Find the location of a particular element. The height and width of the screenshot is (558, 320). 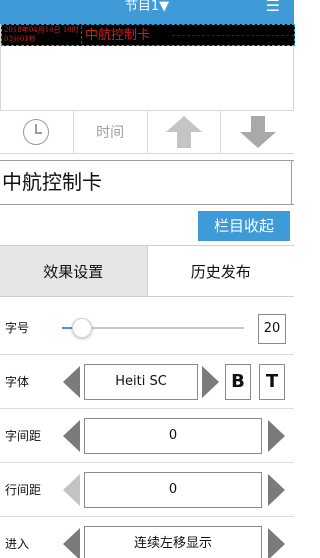

collapse-button: 栏目收起 is located at coordinates (244, 226).